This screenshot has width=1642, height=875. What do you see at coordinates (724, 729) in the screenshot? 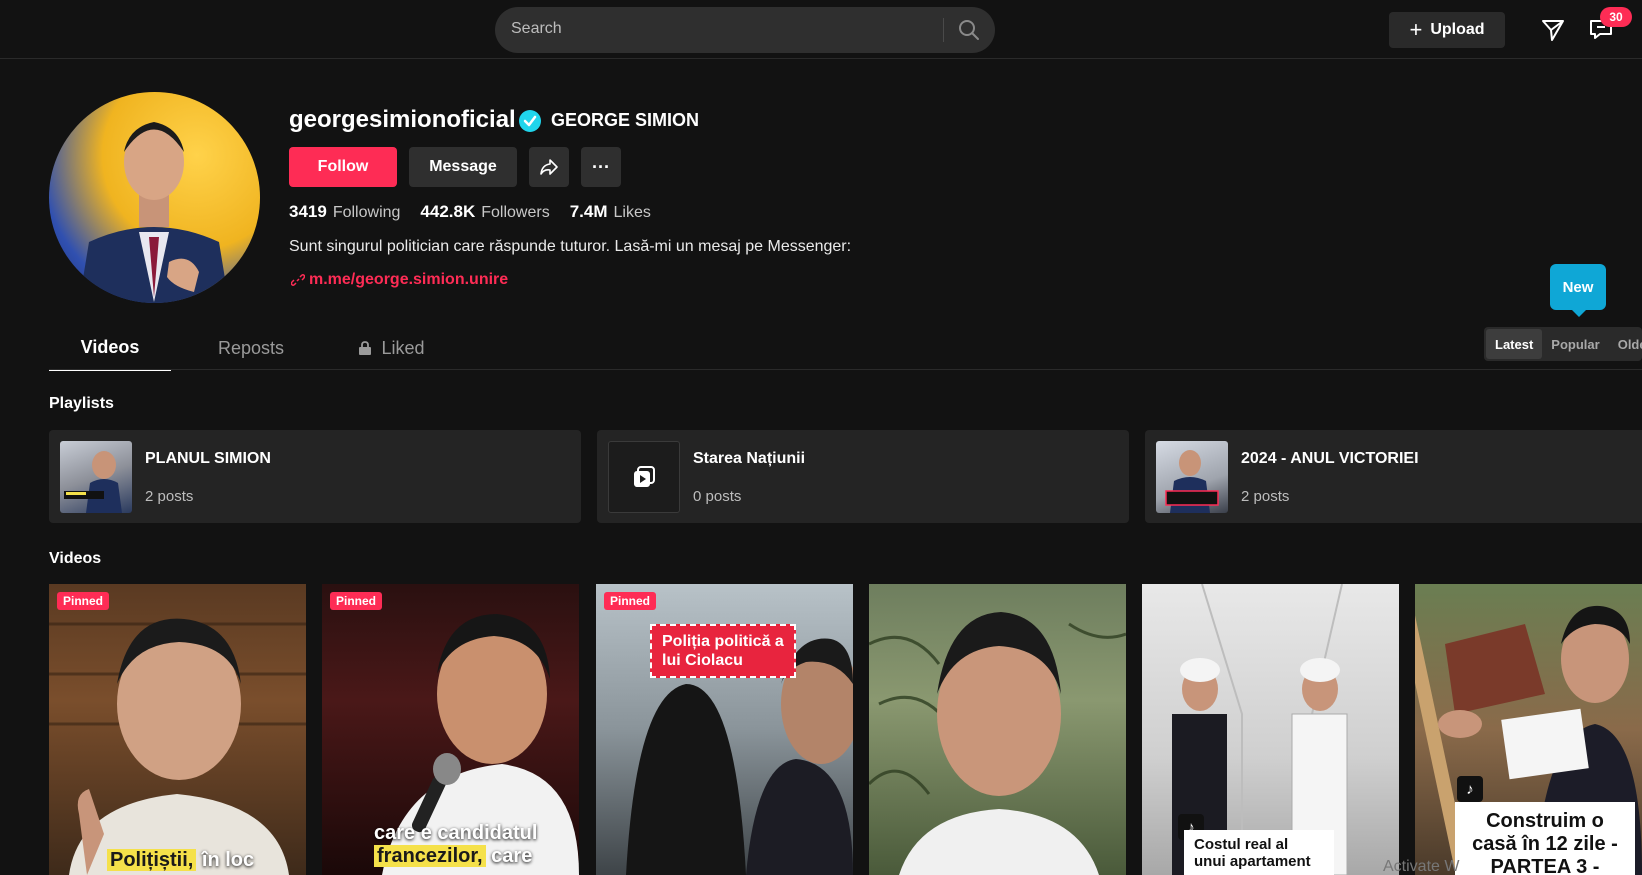
I see `video-card: Pinned Poliția politică a lui Ciolacu` at bounding box center [724, 729].